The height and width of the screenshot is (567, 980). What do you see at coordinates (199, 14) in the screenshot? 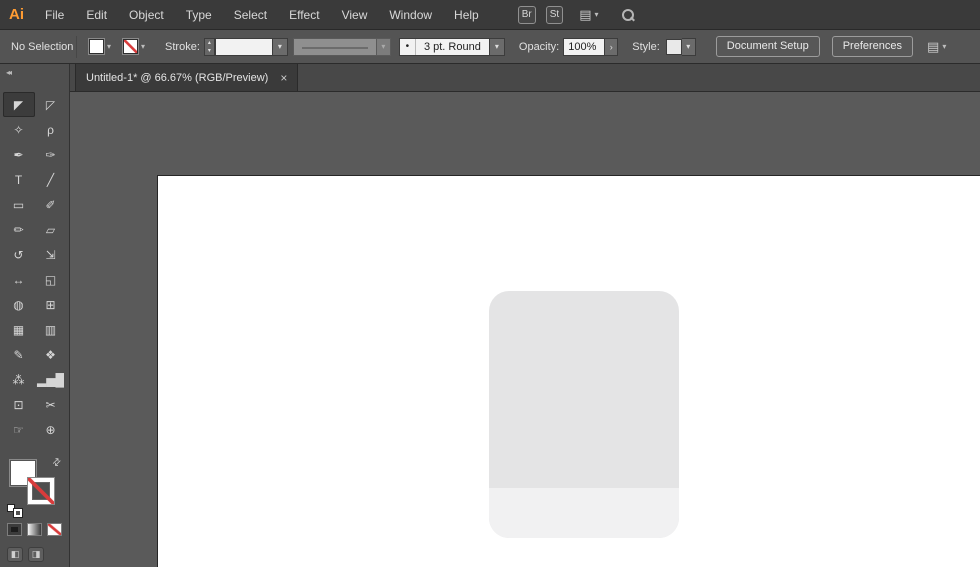
I see `menu-type: Type` at bounding box center [199, 14].